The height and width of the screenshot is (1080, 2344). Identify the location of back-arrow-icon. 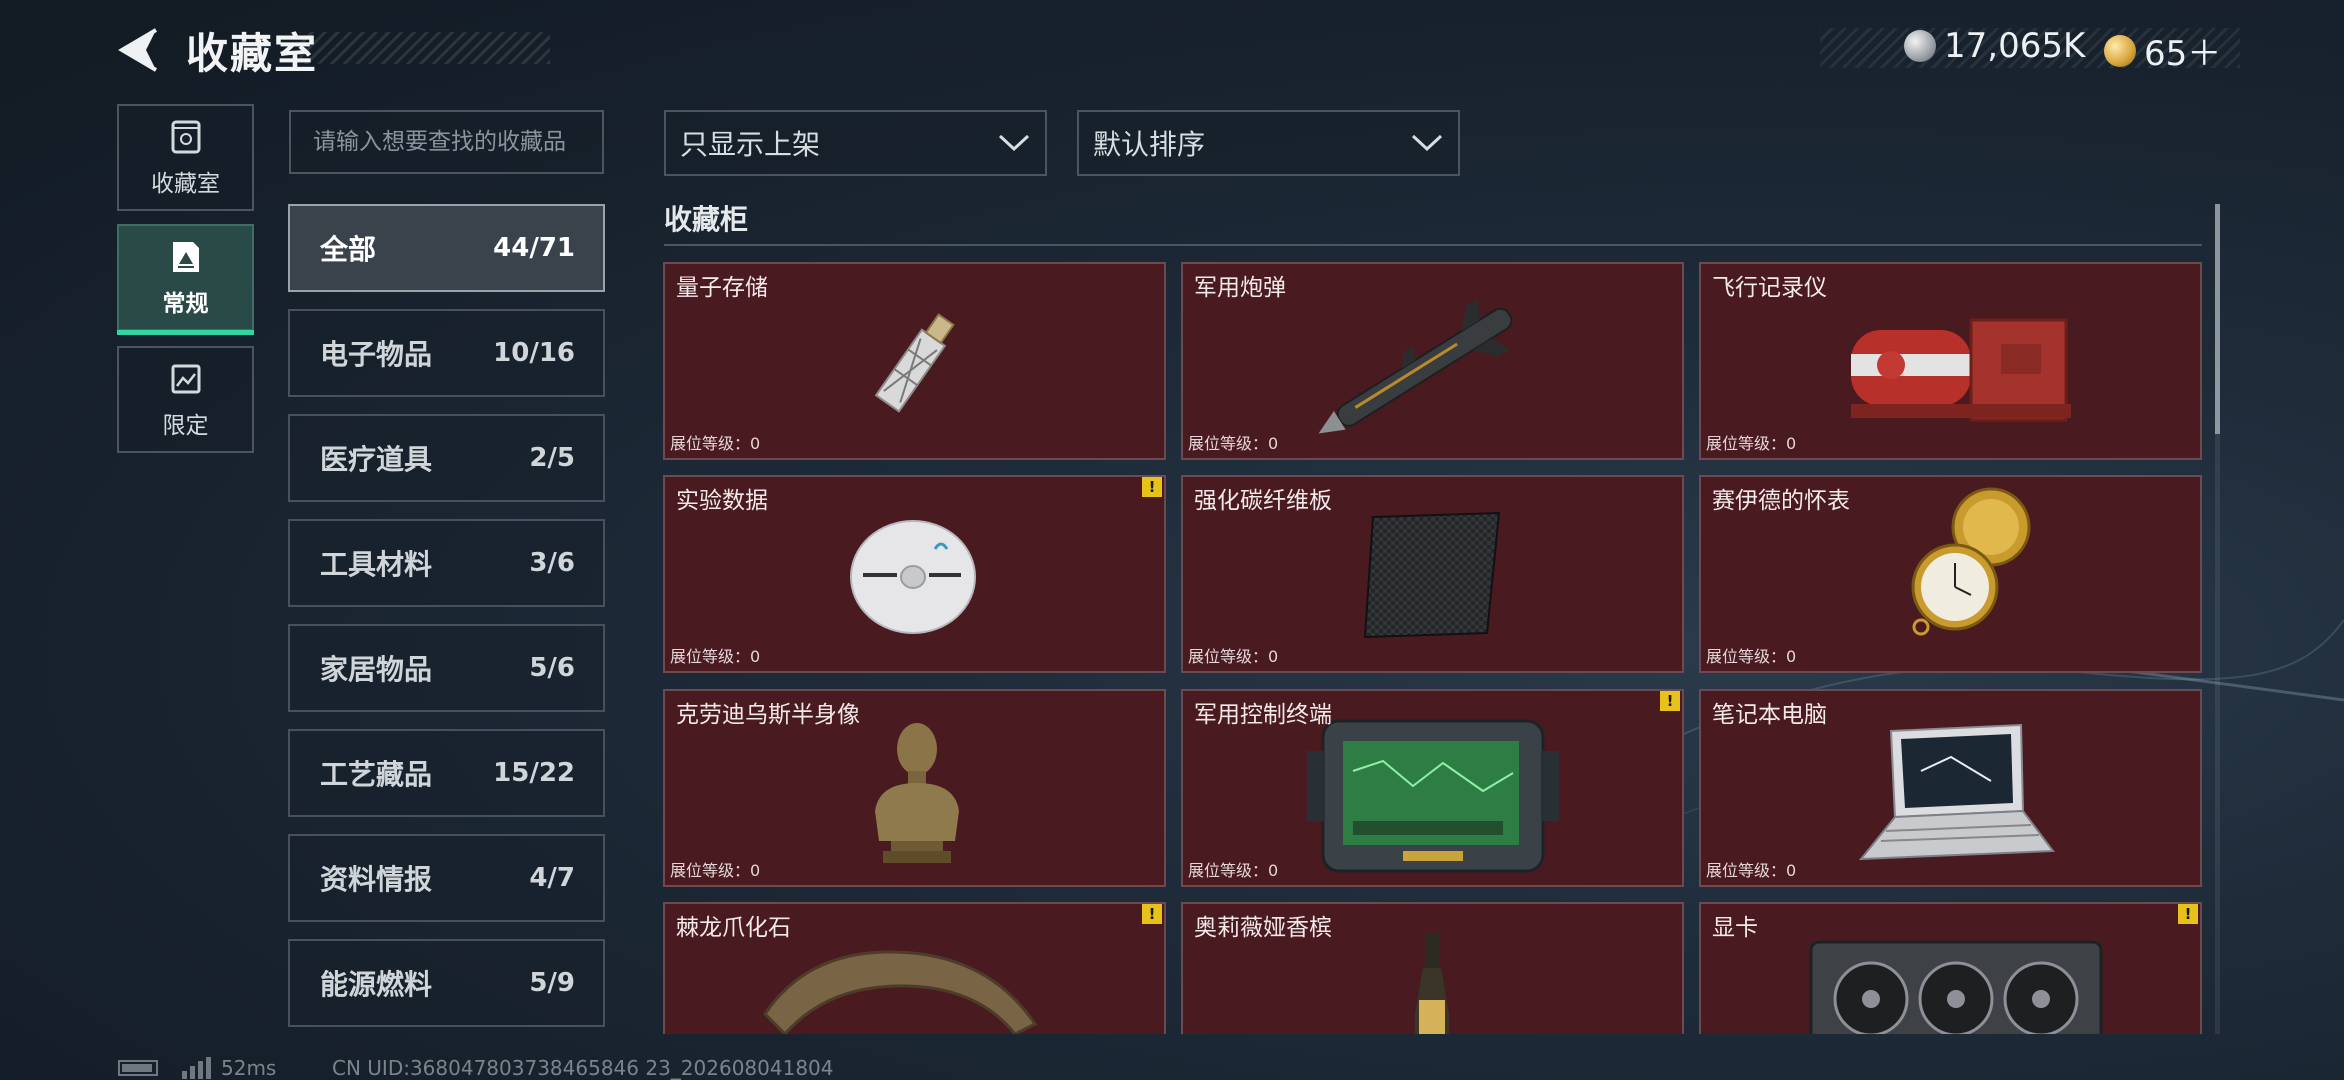
(138, 50).